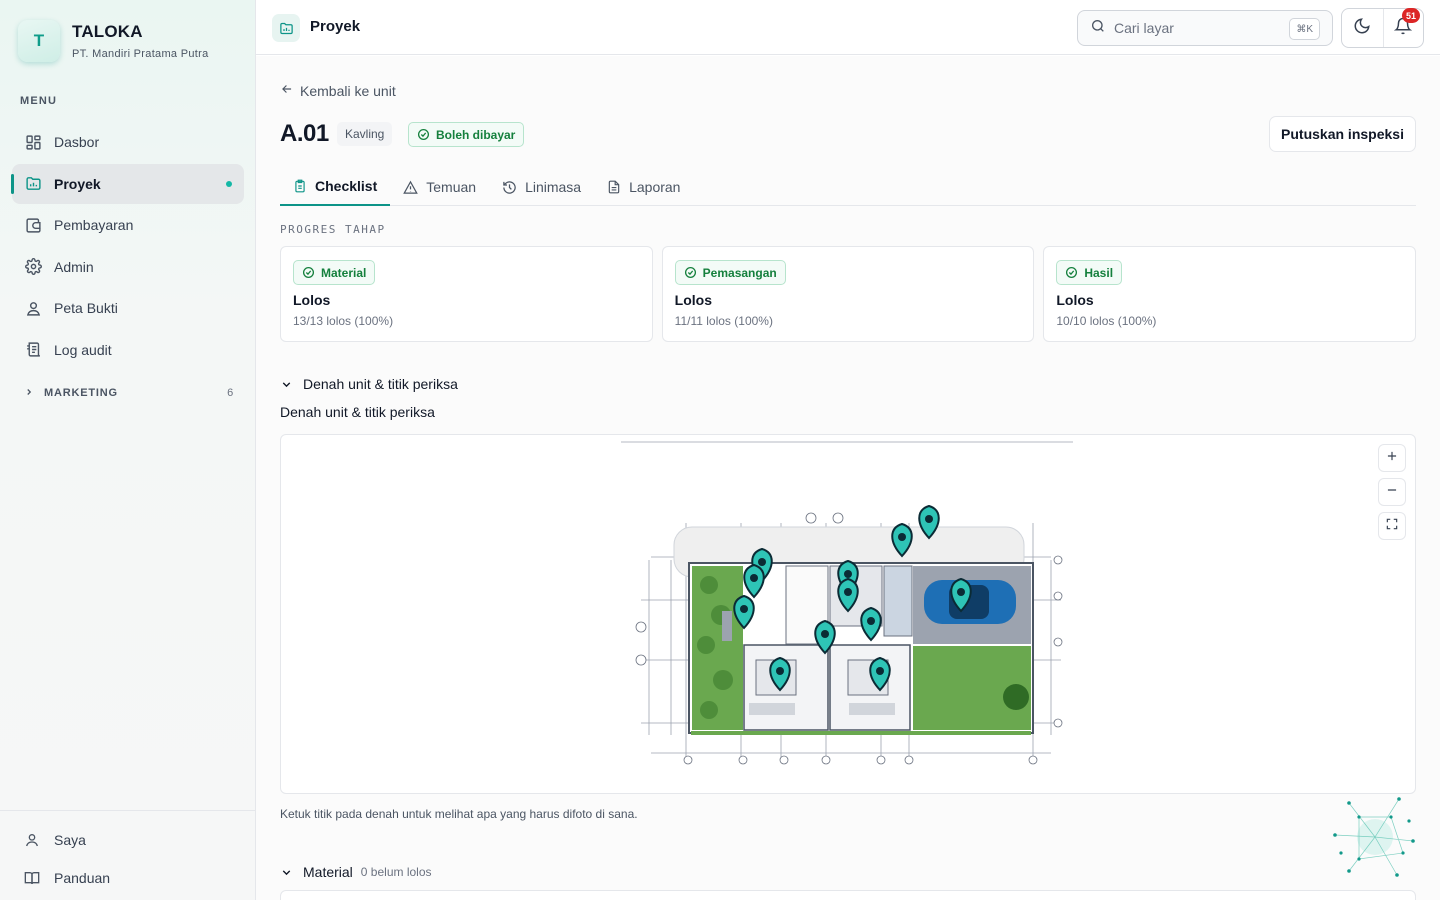  What do you see at coordinates (848, 187) in the screenshot?
I see `tab-bar: Checklist Temuan Linimasa Laporan` at bounding box center [848, 187].